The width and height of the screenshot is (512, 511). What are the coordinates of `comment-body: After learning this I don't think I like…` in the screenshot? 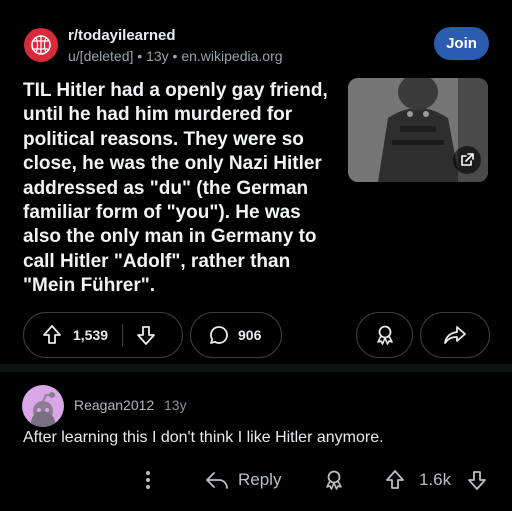 It's located at (203, 437).